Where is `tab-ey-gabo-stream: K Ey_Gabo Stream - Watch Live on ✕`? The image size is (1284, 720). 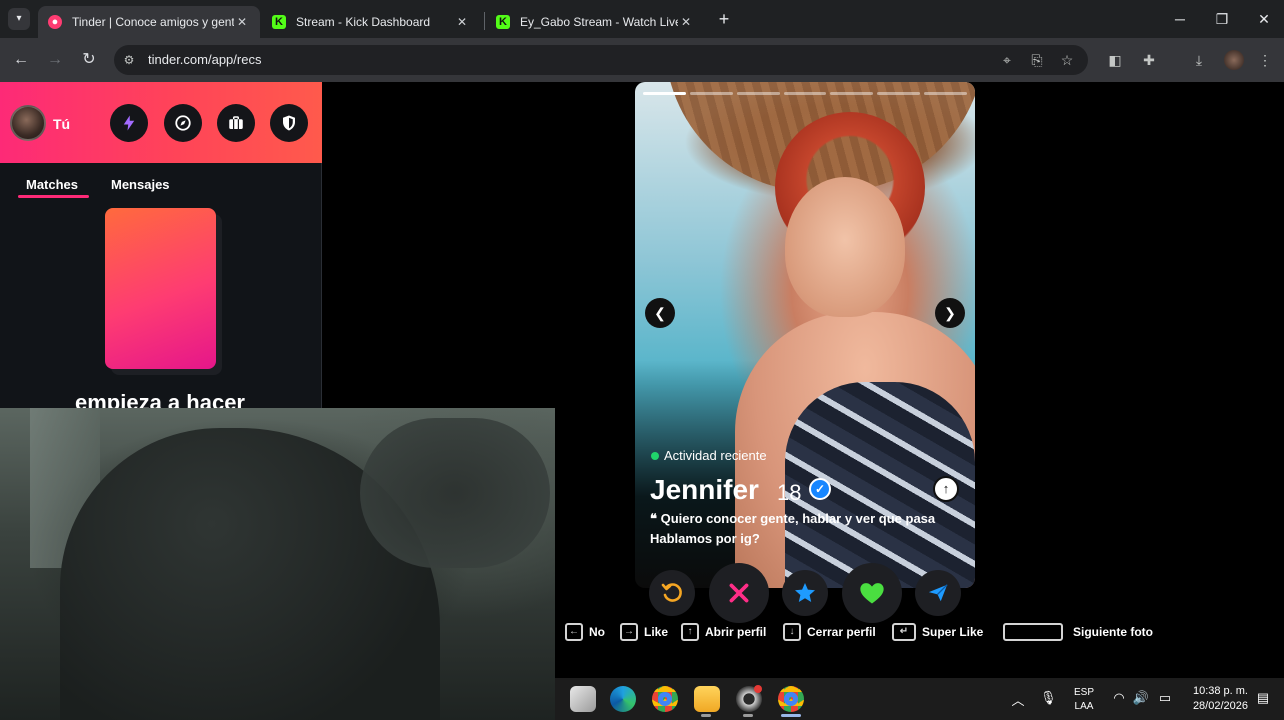
tab-ey-gabo-stream: K Ey_Gabo Stream - Watch Live on ✕ is located at coordinates (595, 22).